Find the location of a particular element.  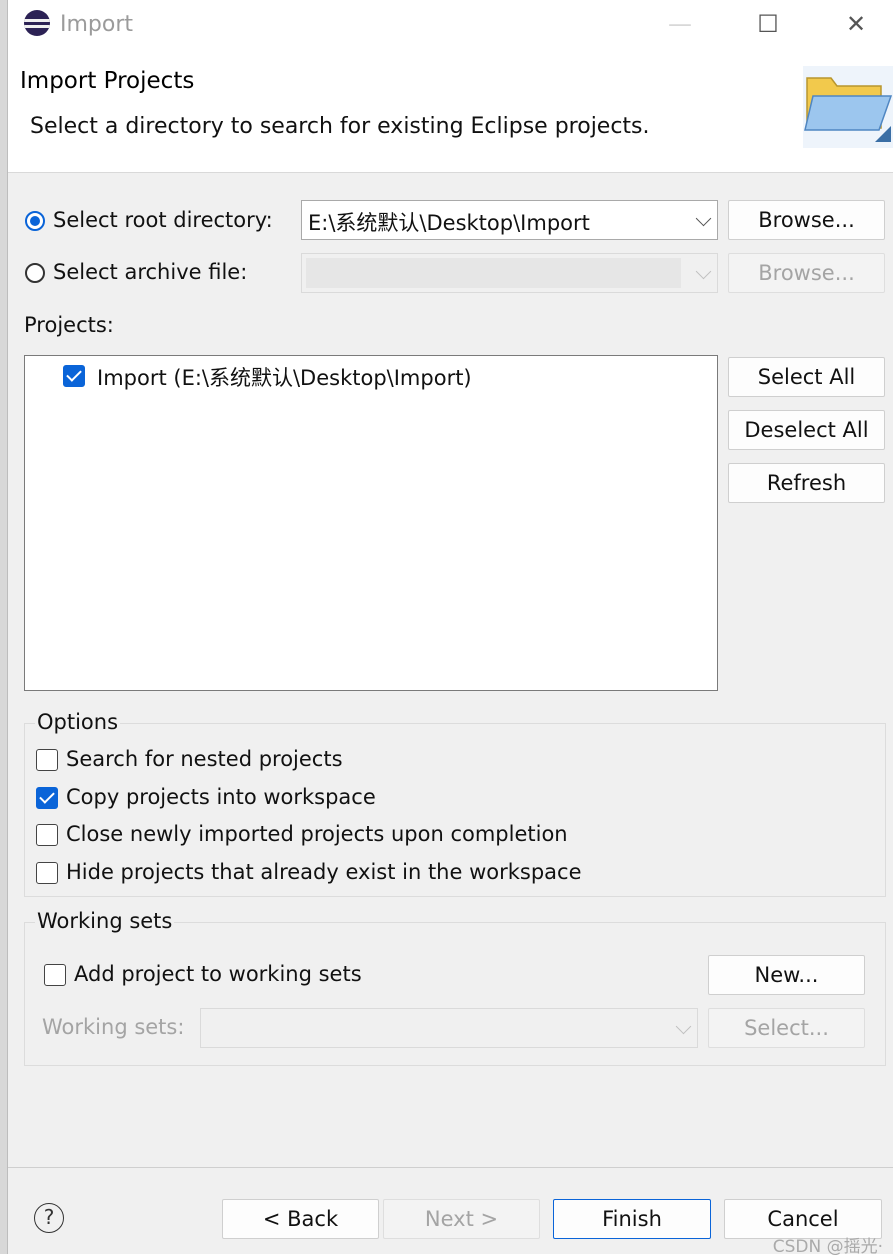

nested-projects-checkbox is located at coordinates (47, 760).